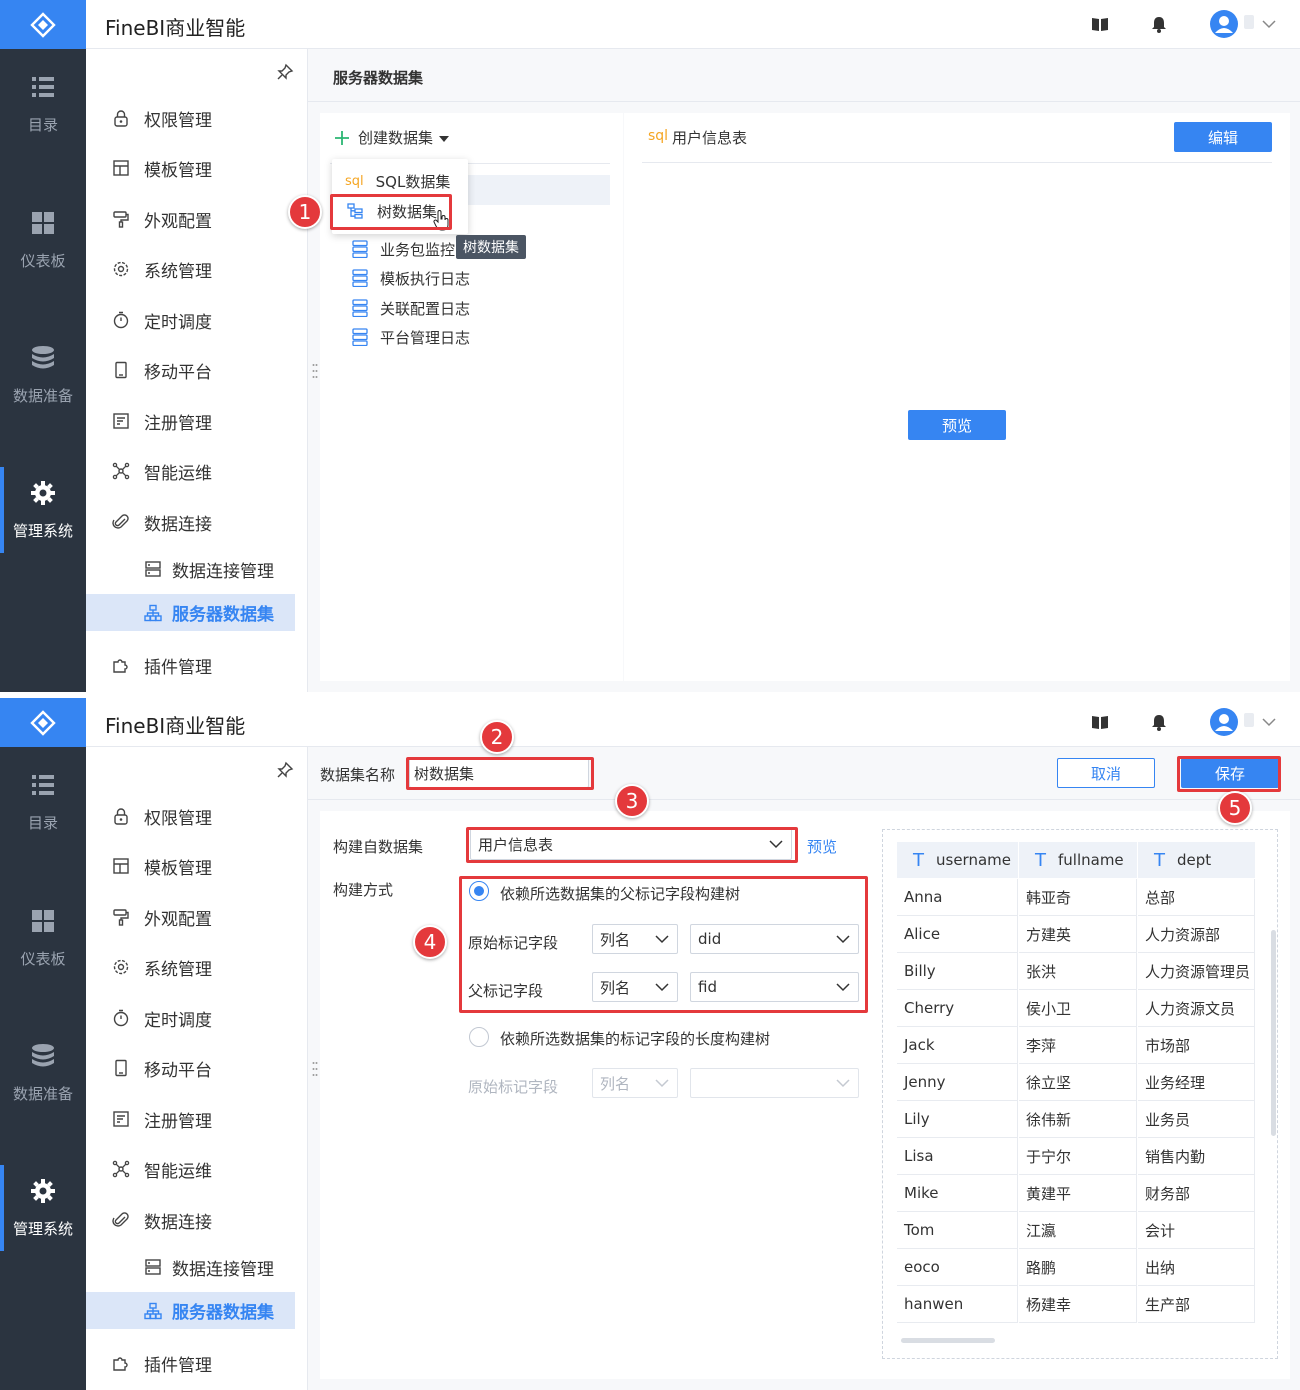  What do you see at coordinates (120, 1219) in the screenshot?
I see `paperclip-icon` at bounding box center [120, 1219].